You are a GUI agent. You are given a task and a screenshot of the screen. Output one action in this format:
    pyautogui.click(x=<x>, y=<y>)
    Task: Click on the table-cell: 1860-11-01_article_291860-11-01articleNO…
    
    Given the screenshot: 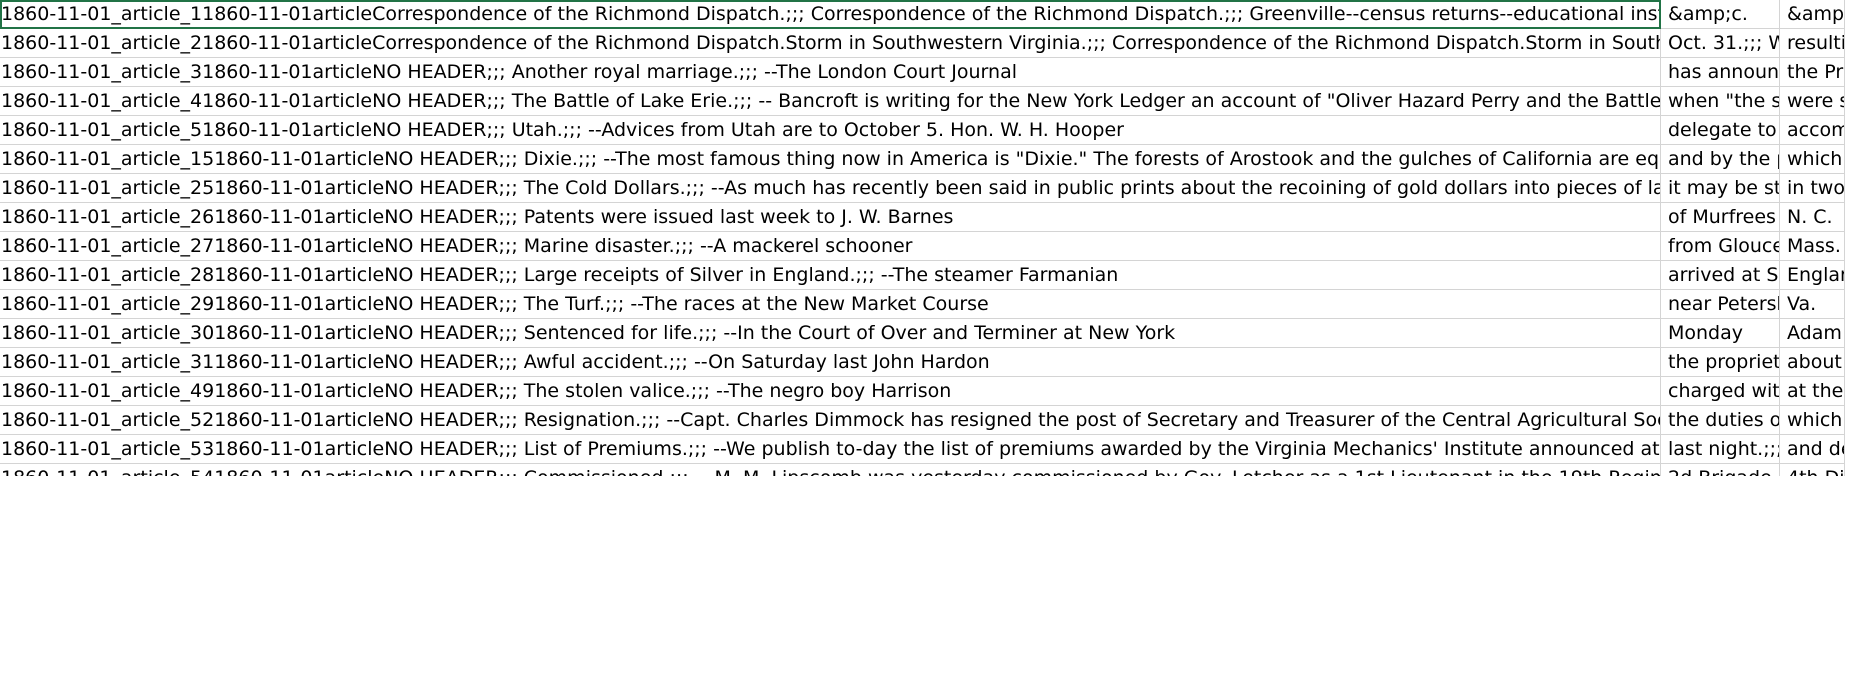 What is the action you would take?
    pyautogui.click(x=830, y=304)
    